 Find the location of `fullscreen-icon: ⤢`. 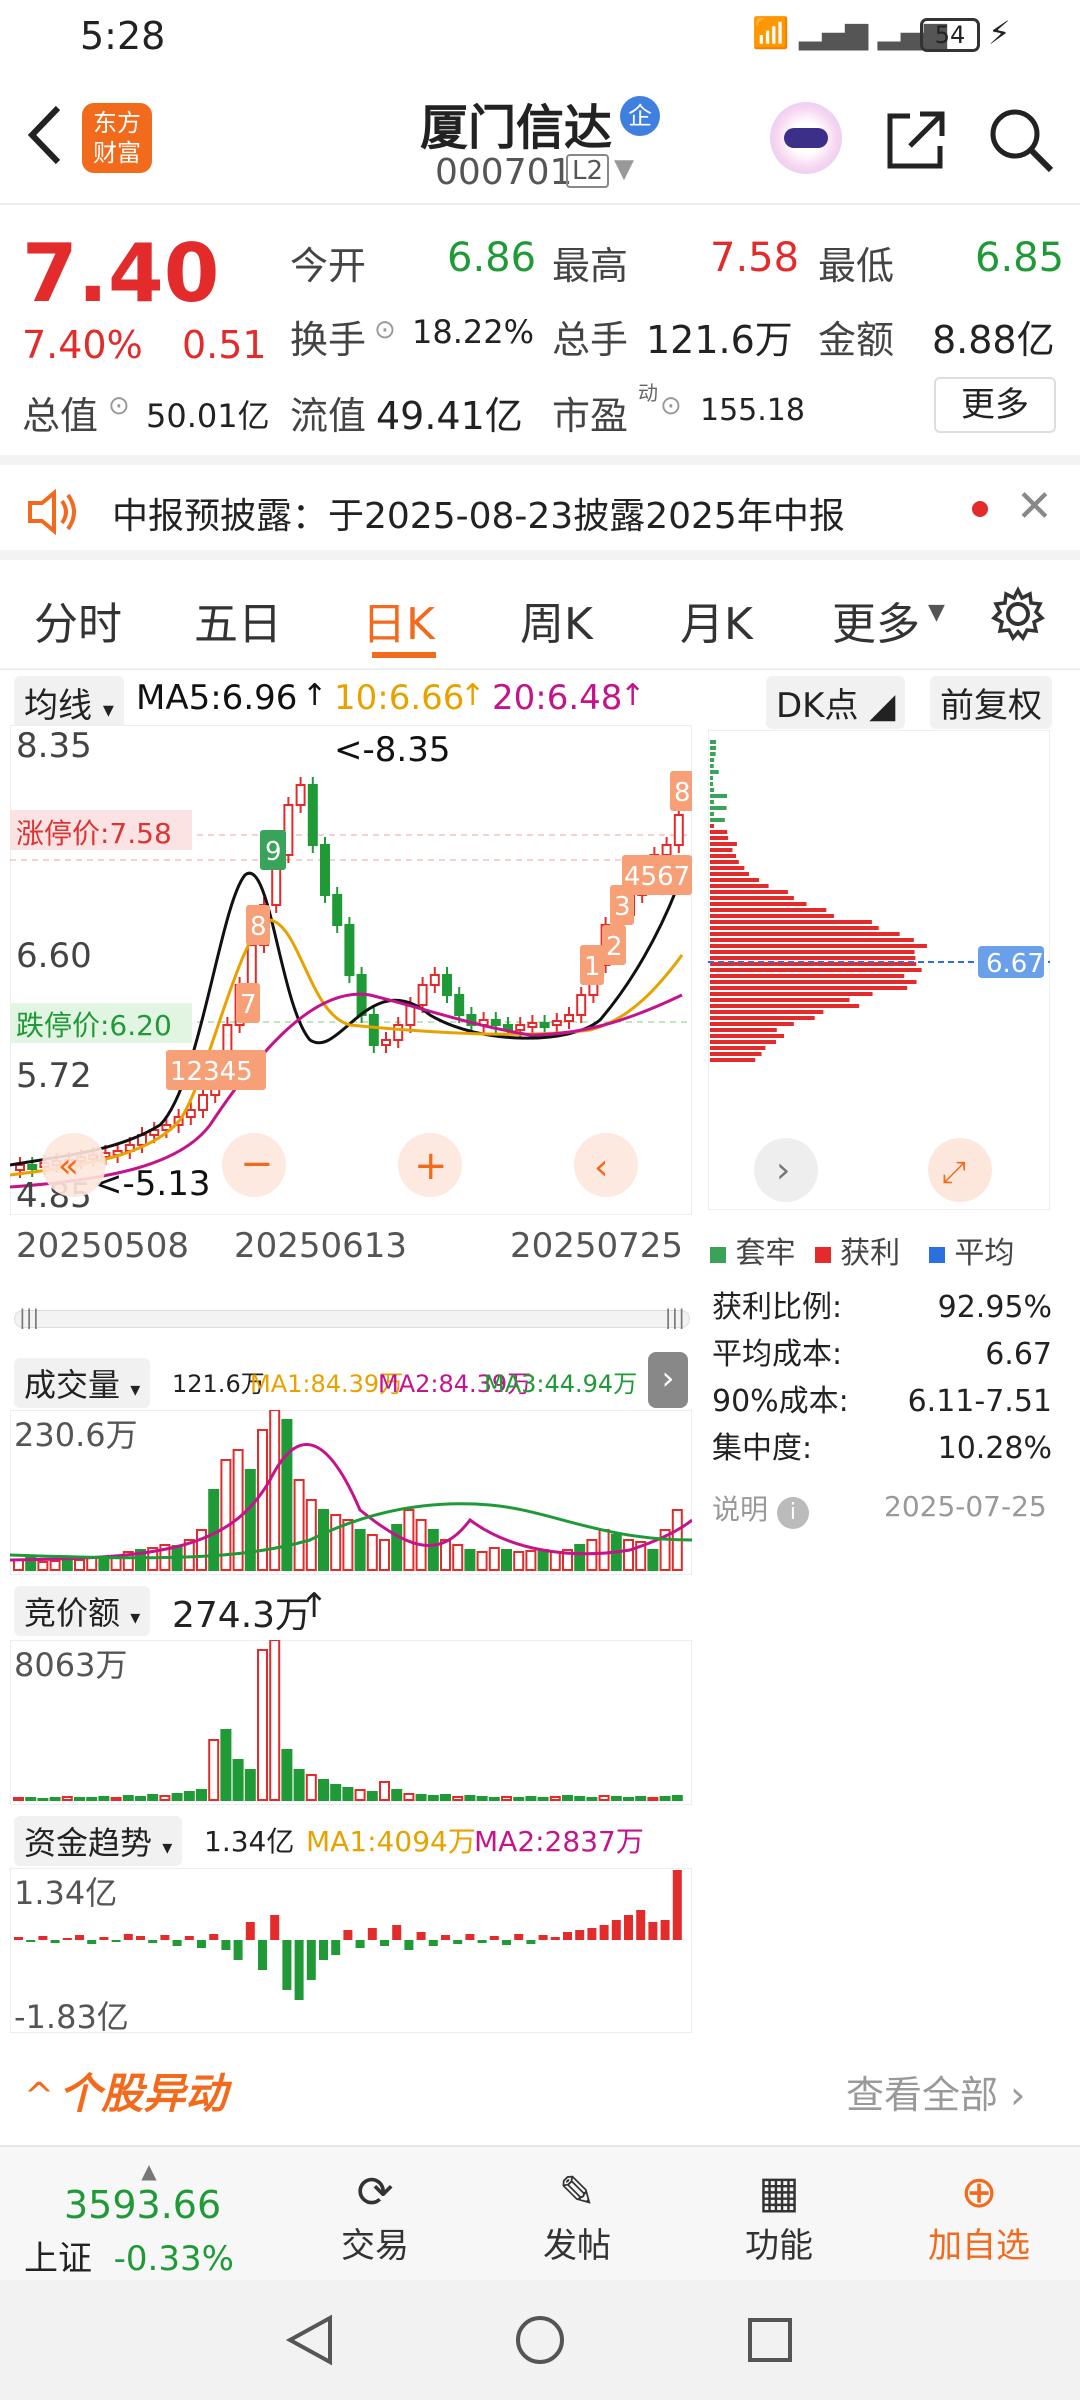

fullscreen-icon: ⤢ is located at coordinates (954, 1172).